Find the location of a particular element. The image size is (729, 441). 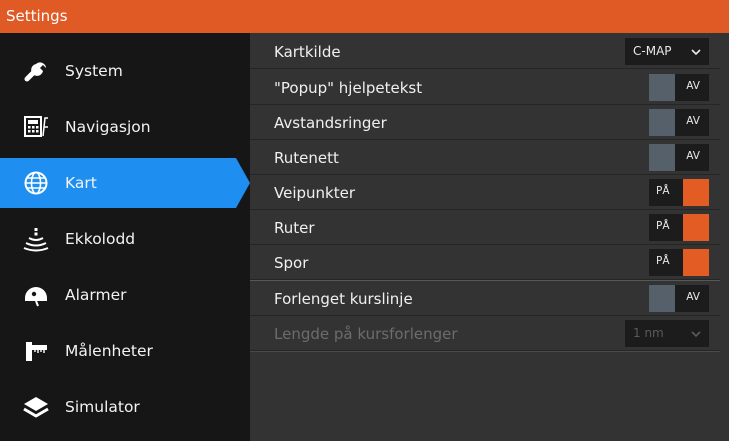

sidebar-item-alarmer: Alarmer is located at coordinates (125, 295).